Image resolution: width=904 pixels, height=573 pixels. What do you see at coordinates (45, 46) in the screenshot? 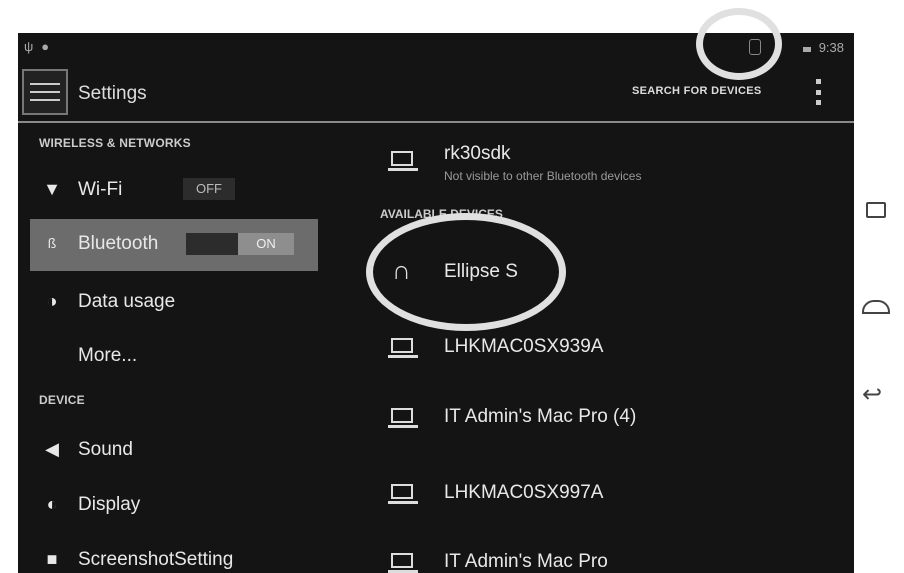
I see `notification-icon: ●` at bounding box center [45, 46].